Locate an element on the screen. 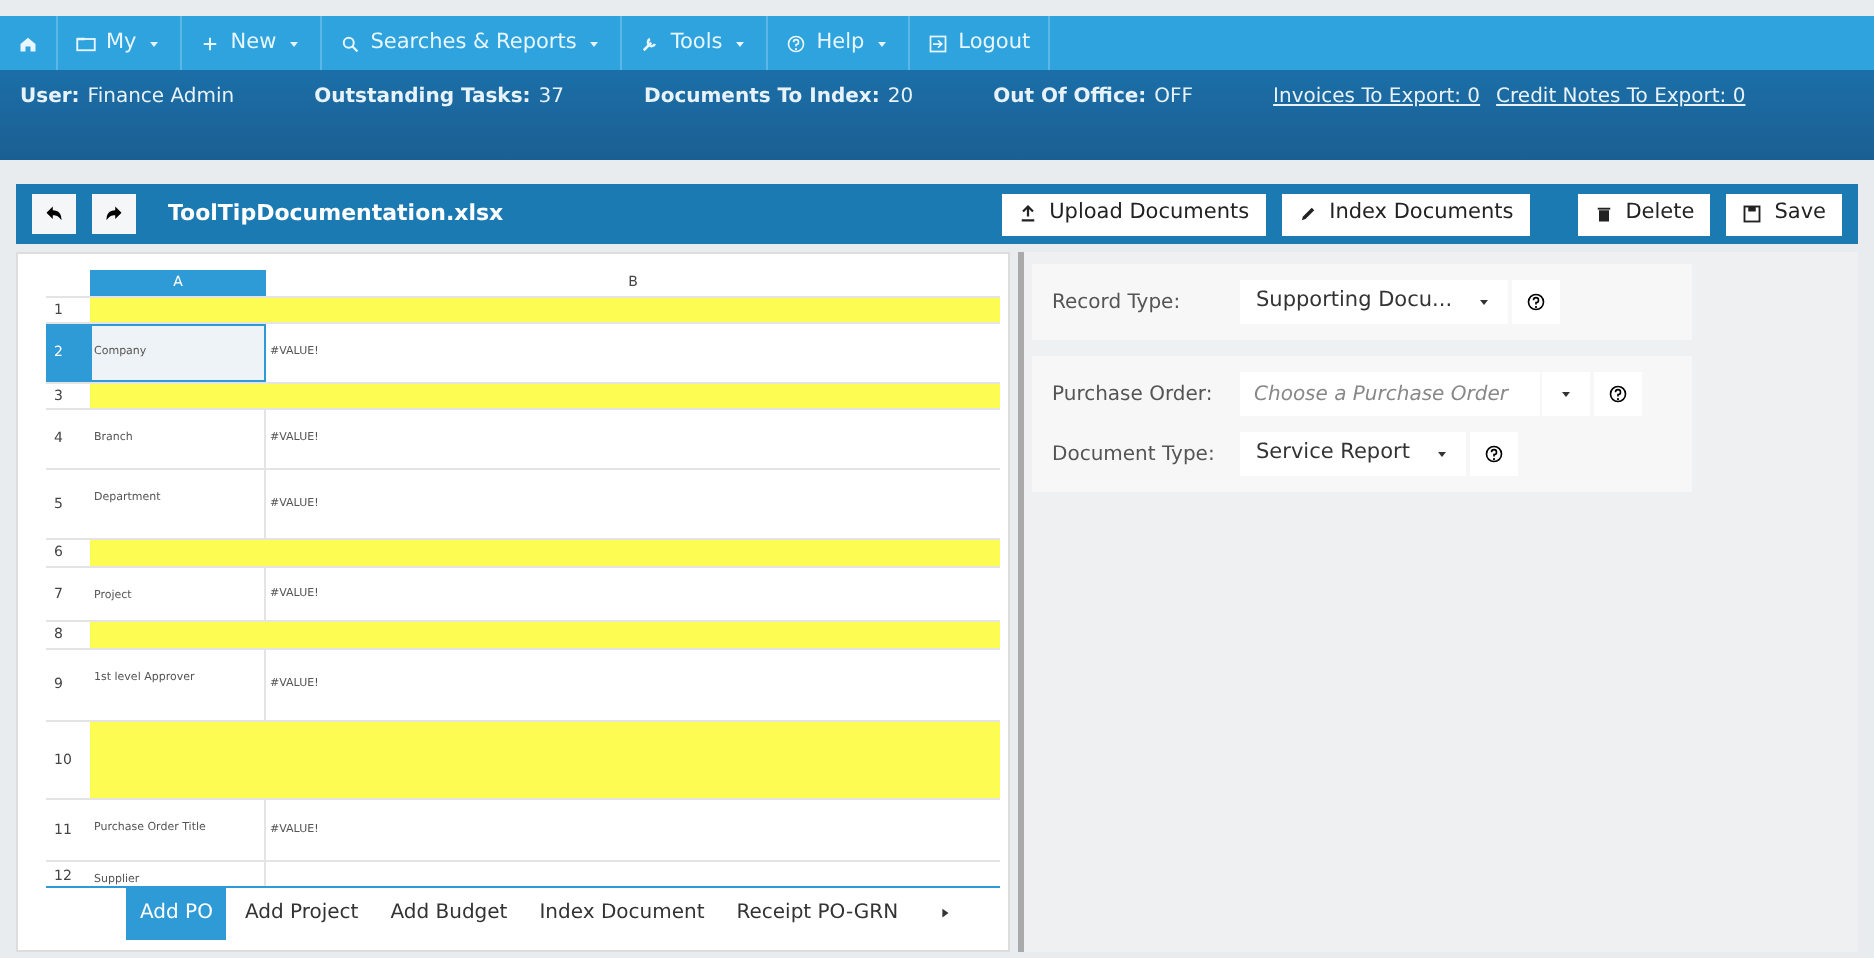  action-button: Index Documents is located at coordinates (1405, 214).